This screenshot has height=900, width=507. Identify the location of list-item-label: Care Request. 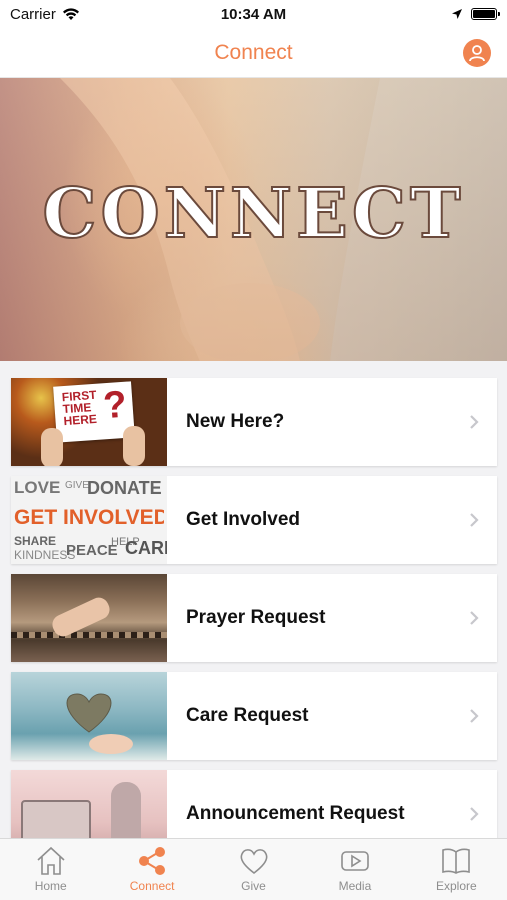
(247, 715).